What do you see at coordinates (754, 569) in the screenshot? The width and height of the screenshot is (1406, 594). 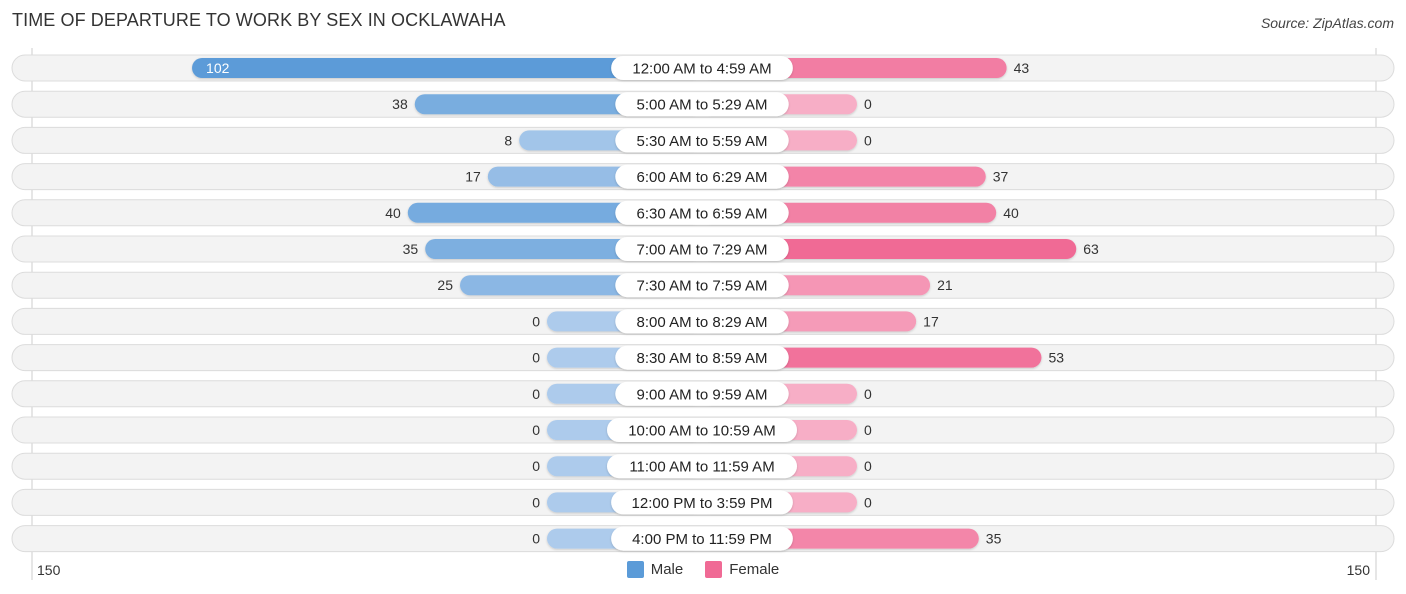 I see `legend-label-female: Female` at bounding box center [754, 569].